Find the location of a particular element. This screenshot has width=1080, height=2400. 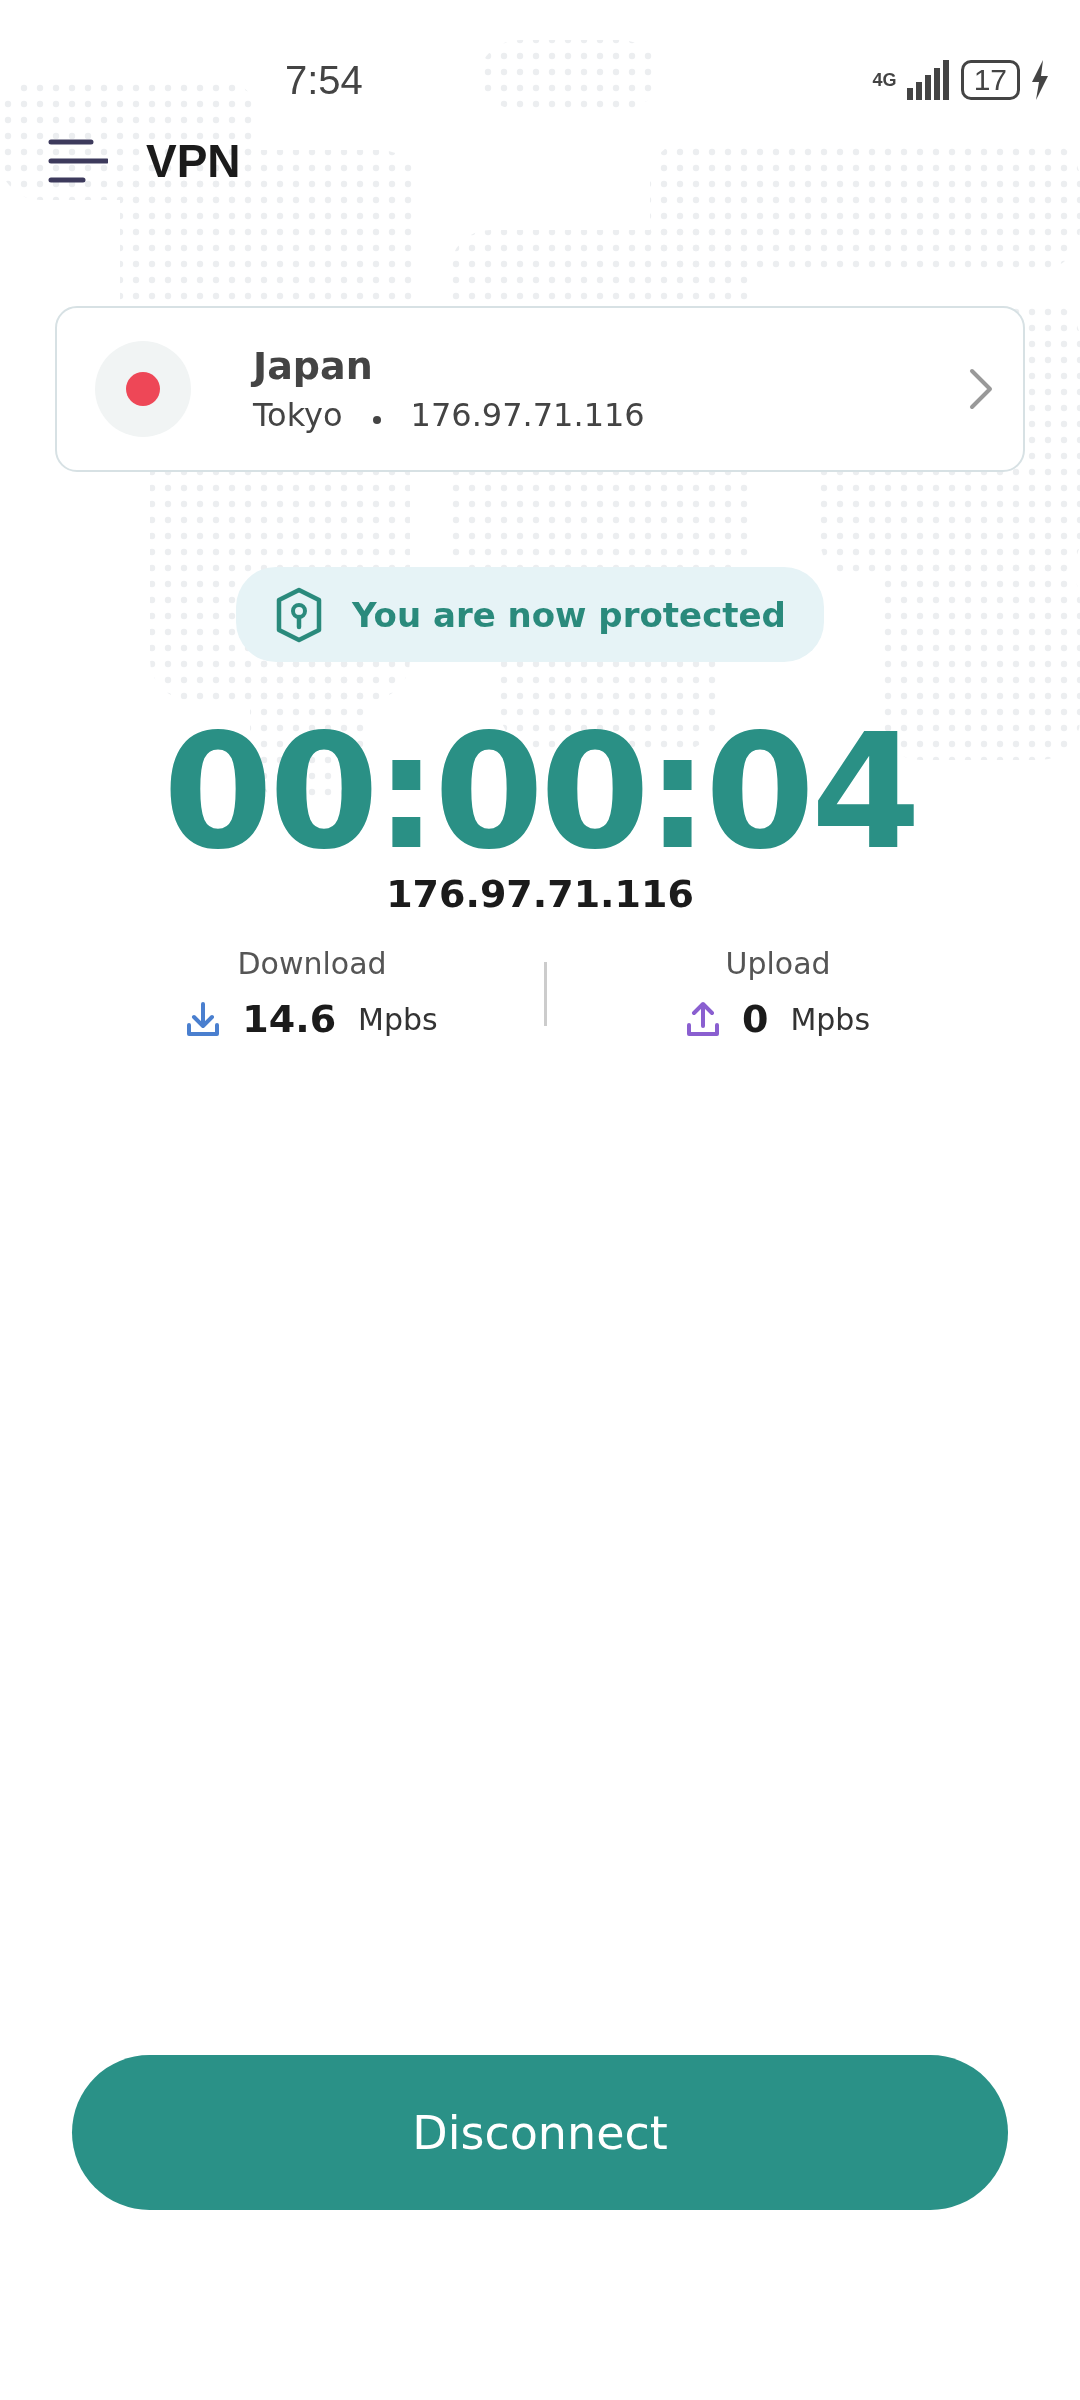

speed-label: Download is located at coordinates (312, 963).